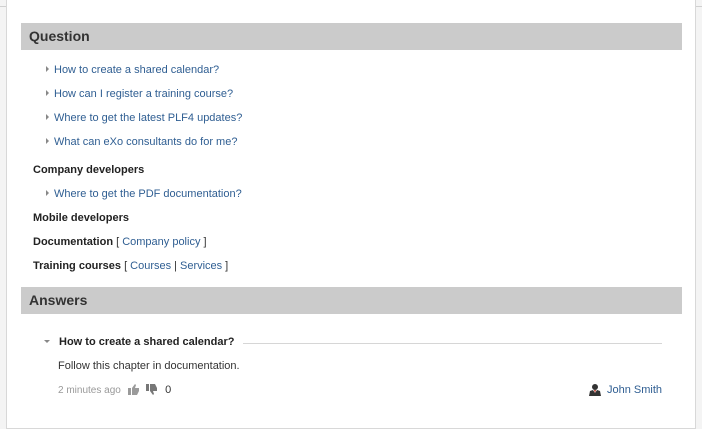 Image resolution: width=702 pixels, height=429 pixels. What do you see at coordinates (594, 391) in the screenshot?
I see `user-icon` at bounding box center [594, 391].